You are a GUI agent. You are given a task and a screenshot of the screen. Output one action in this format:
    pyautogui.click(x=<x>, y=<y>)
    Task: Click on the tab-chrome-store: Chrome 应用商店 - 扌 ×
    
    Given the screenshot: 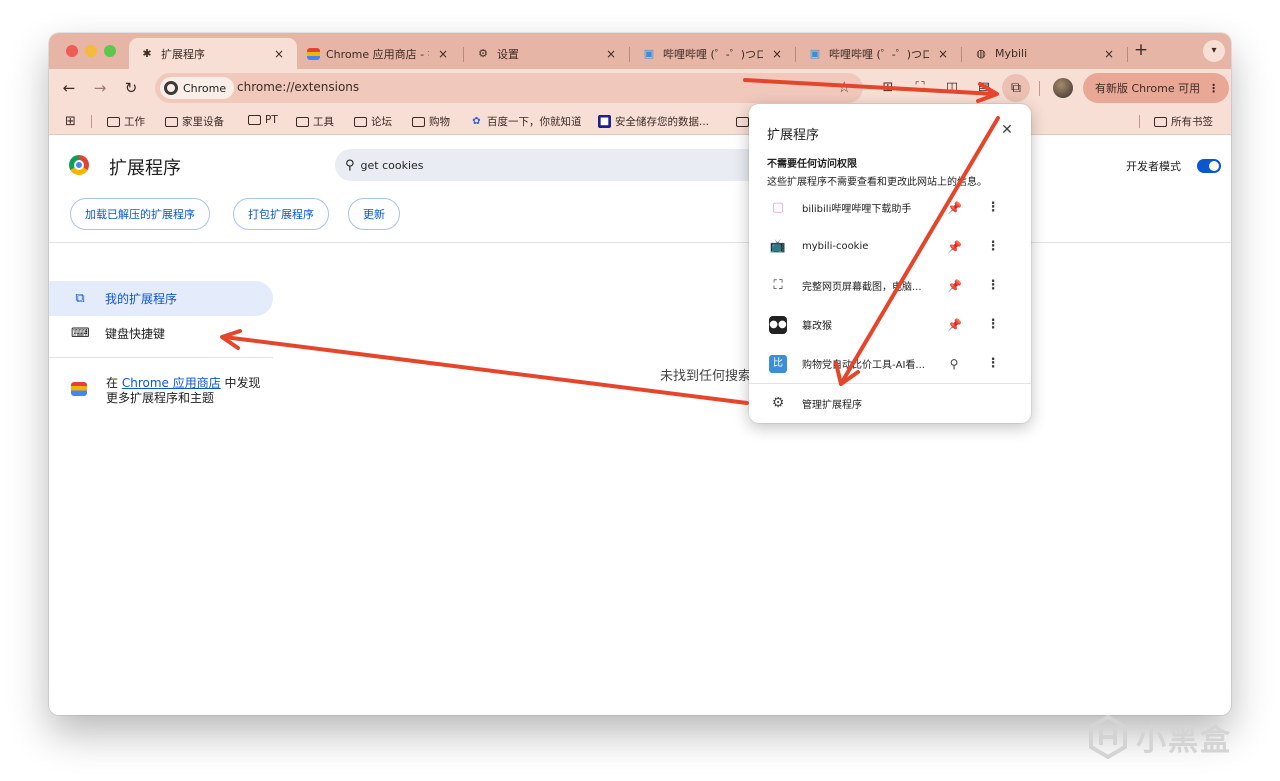 What is the action you would take?
    pyautogui.click(x=379, y=53)
    